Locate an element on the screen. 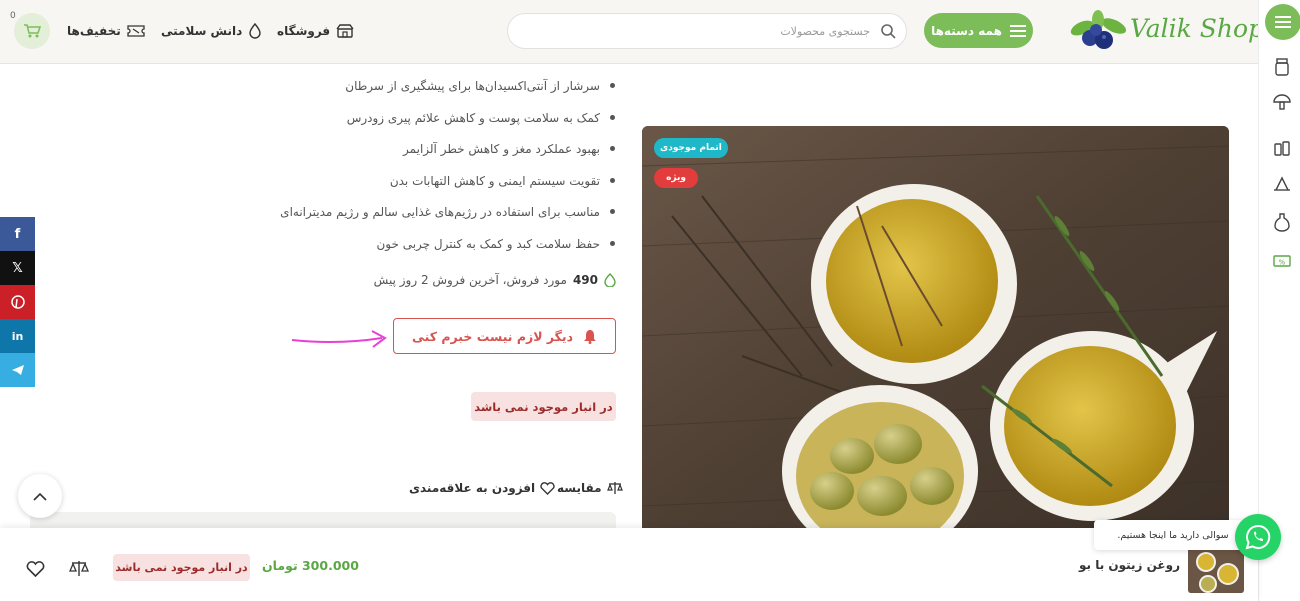 The image size is (1300, 601). facebook-icon: f is located at coordinates (17, 234).